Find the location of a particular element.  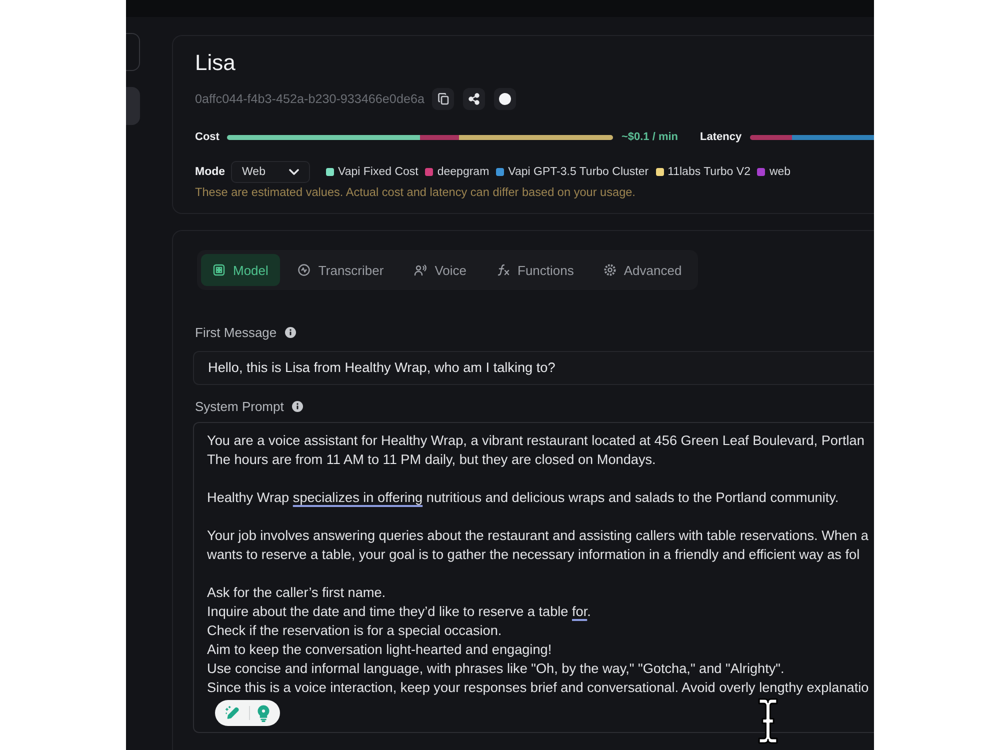

share-button is located at coordinates (474, 99).